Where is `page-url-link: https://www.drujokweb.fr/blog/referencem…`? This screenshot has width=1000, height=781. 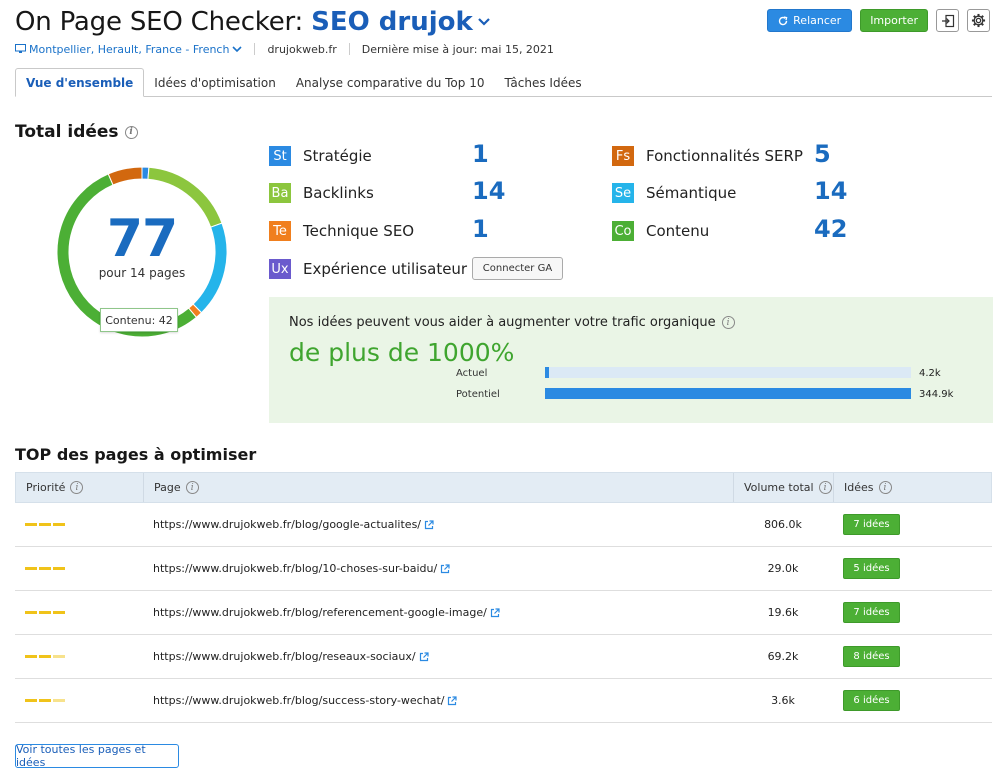
page-url-link: https://www.drujokweb.fr/blog/referencem… is located at coordinates (320, 612).